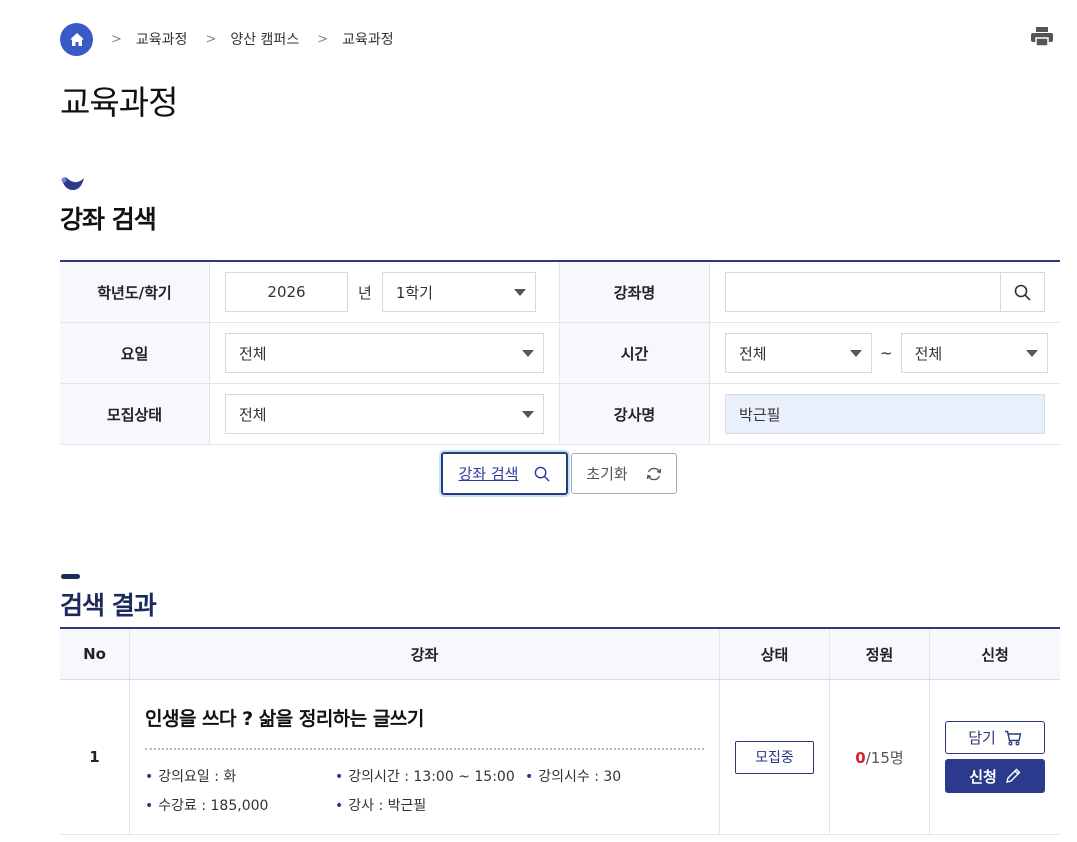 The height and width of the screenshot is (842, 1077). Describe the element at coordinates (928, 353) in the screenshot. I see `time-to-value: 전체` at that location.